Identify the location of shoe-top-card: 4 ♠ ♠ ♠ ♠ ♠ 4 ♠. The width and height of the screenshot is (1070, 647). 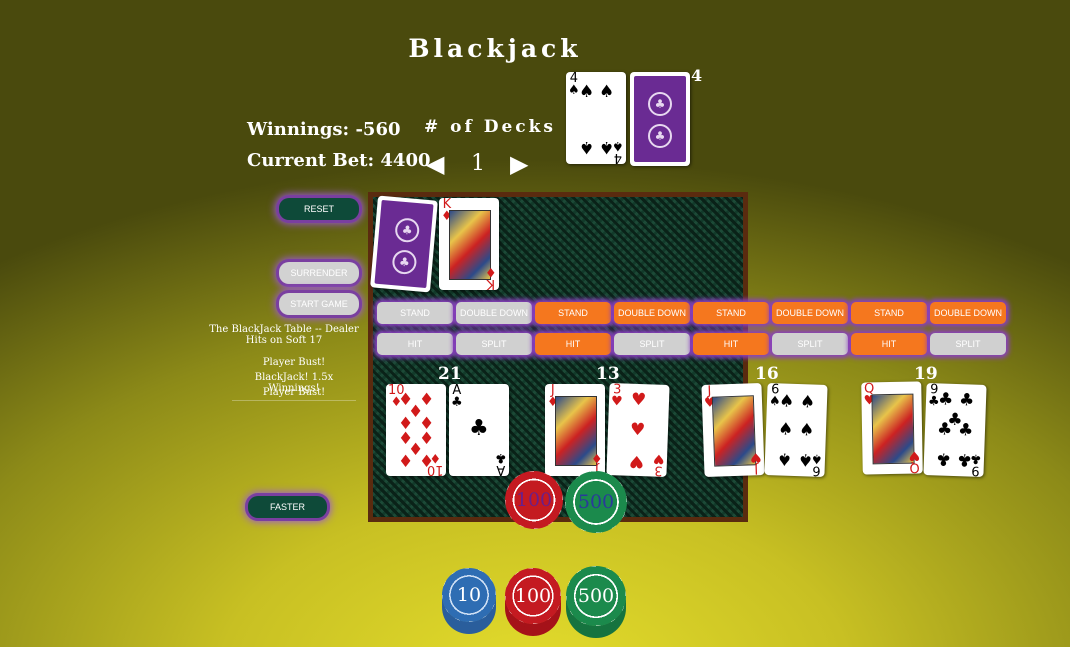
(596, 118).